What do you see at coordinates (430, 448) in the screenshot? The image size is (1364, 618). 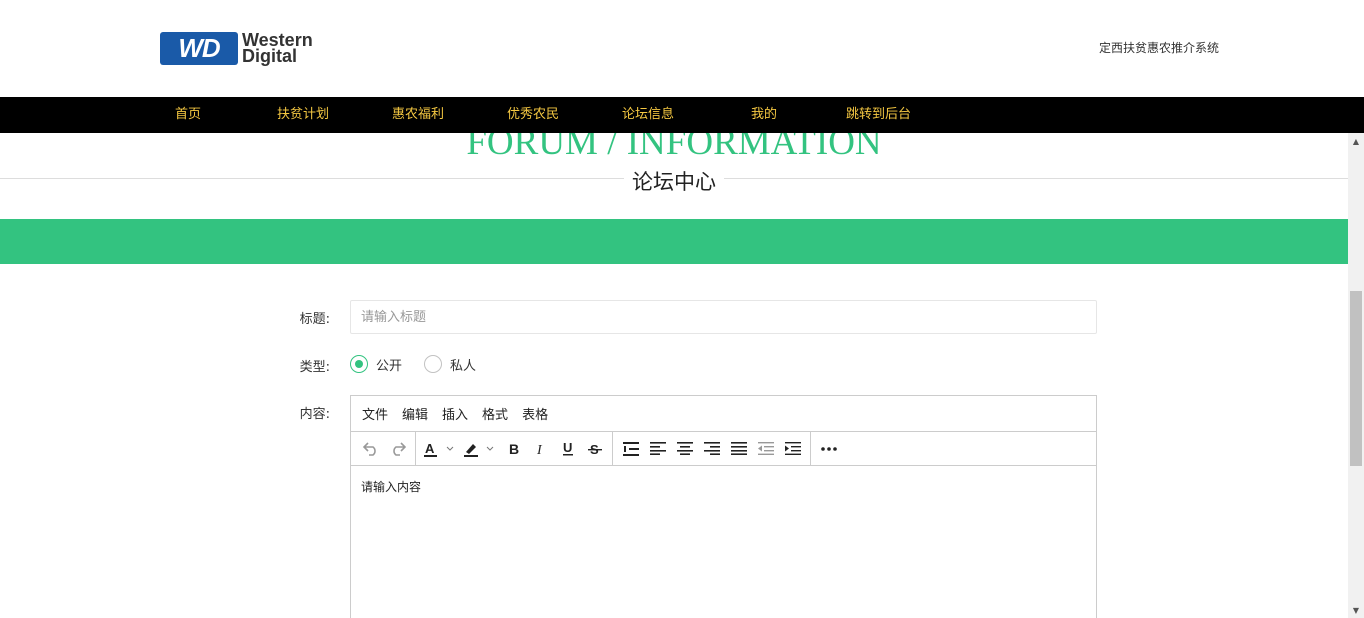 I see `svg-text: A` at bounding box center [430, 448].